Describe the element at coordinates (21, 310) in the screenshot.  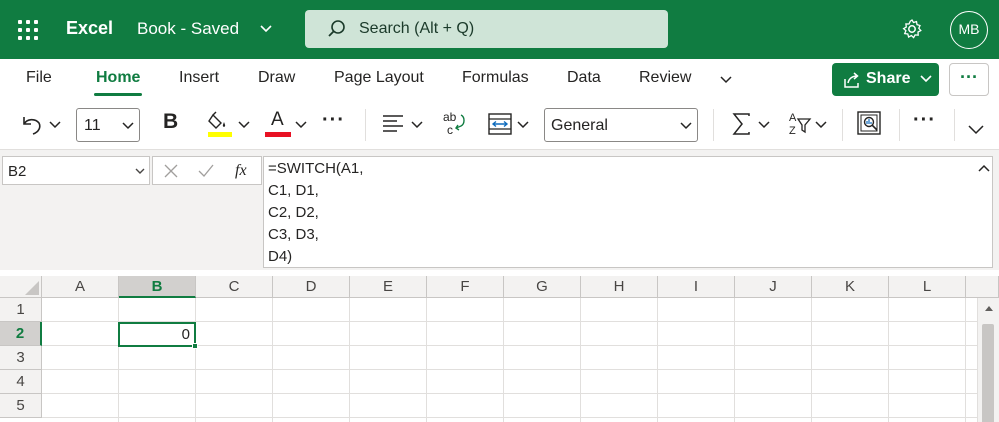
I see `row-header-1: 1` at that location.